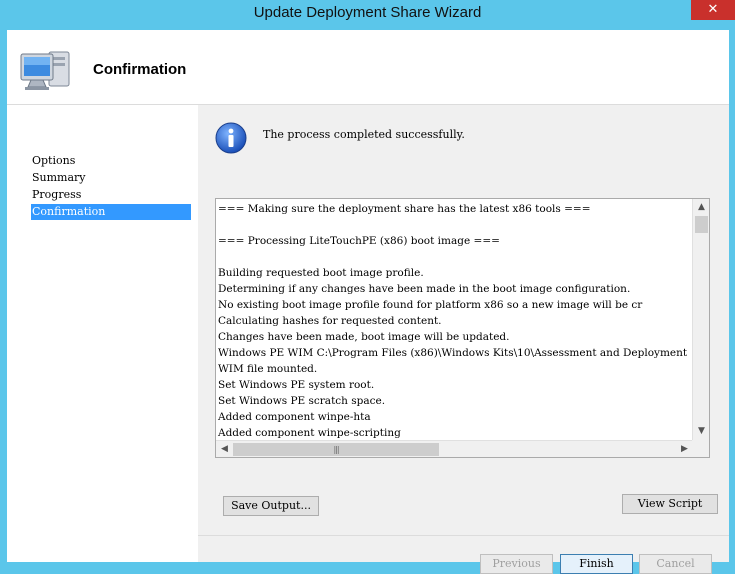 The image size is (735, 574). What do you see at coordinates (111, 178) in the screenshot?
I see `step-summary: Summary` at bounding box center [111, 178].